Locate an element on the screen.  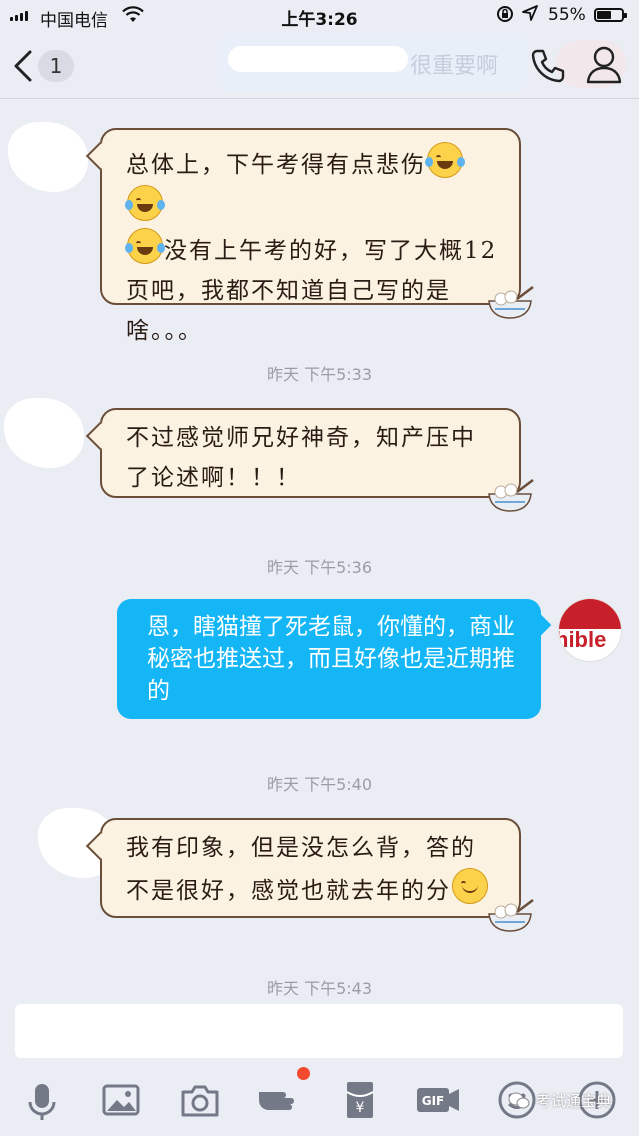
phone-icon is located at coordinates (548, 66).